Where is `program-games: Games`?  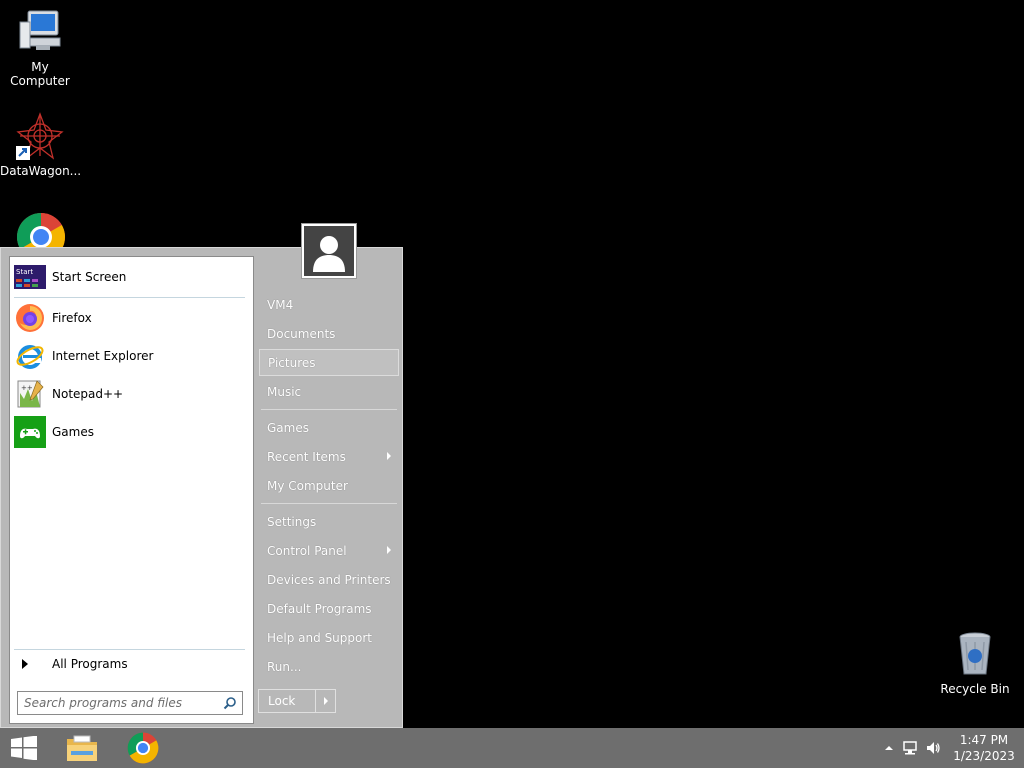 program-games: Games is located at coordinates (132, 432).